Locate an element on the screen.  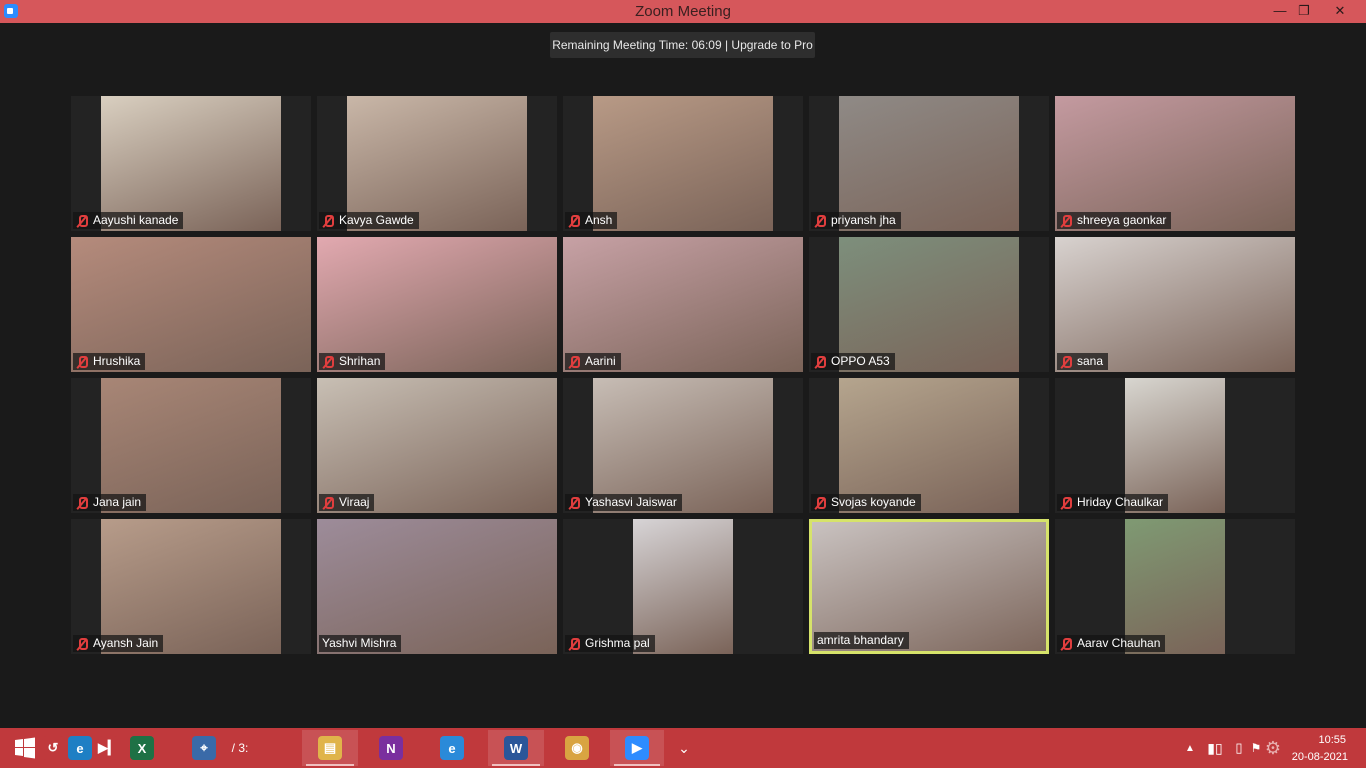
taskbar-app-button: ⌖ is located at coordinates (204, 748).